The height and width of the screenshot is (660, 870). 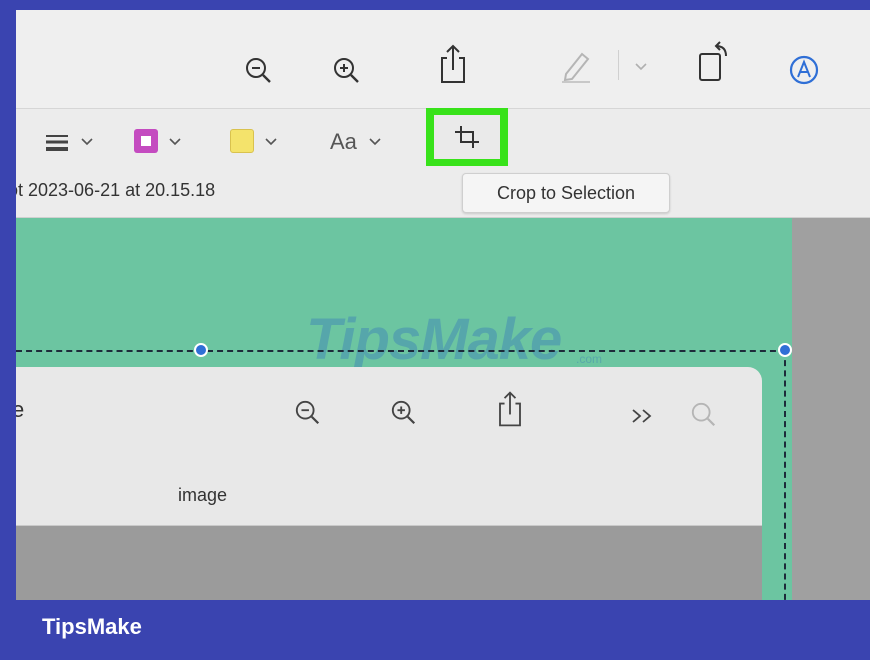 I want to click on crop-highlight, so click(x=467, y=137).